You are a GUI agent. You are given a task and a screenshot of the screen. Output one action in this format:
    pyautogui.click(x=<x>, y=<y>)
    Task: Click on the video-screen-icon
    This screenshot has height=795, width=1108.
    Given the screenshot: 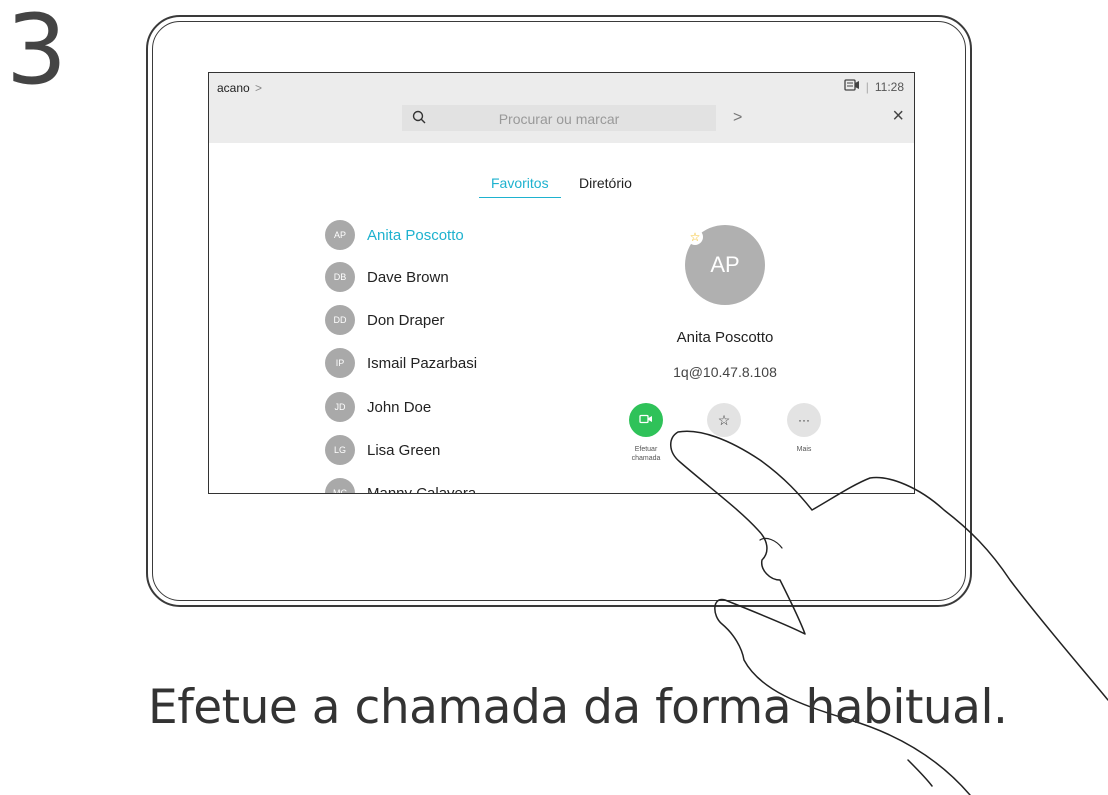 What is the action you would take?
    pyautogui.click(x=852, y=86)
    